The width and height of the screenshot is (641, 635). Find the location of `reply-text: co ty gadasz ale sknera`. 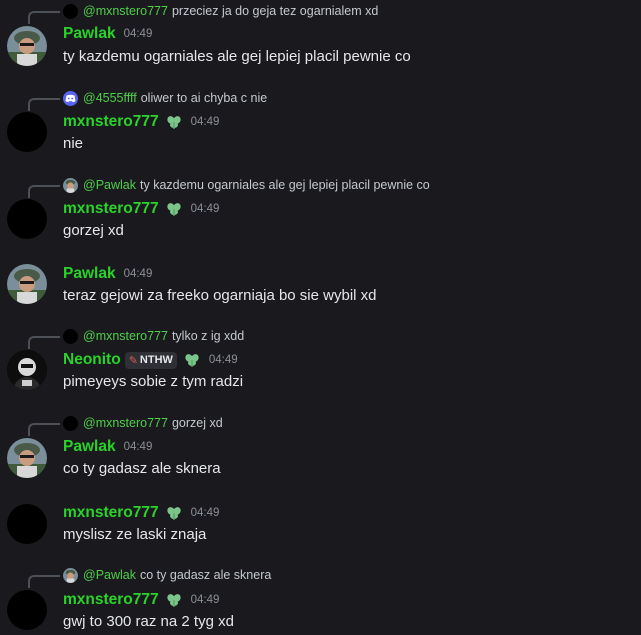

reply-text: co ty gadasz ale sknera is located at coordinates (206, 575).